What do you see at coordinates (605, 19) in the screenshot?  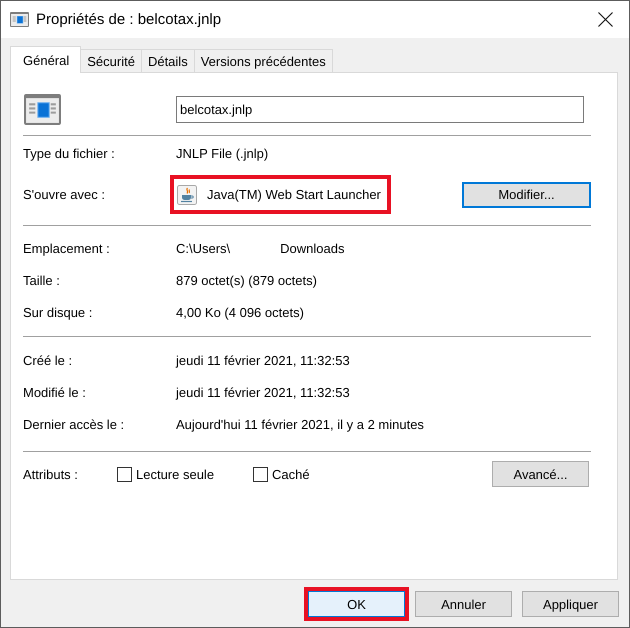 I see `close-icon` at bounding box center [605, 19].